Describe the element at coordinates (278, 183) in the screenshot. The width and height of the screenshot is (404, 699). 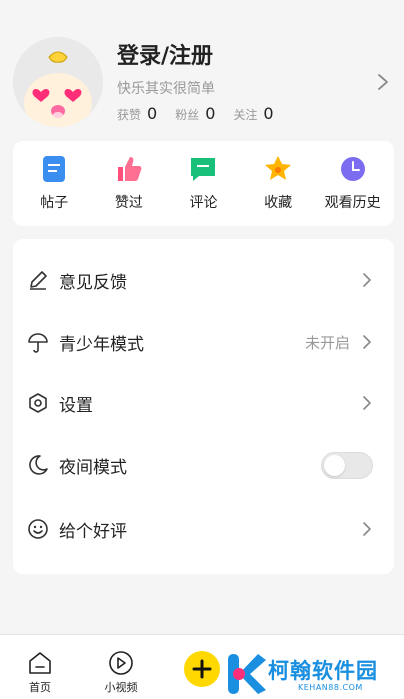
I see `shortcut-favorites: 收藏` at that location.